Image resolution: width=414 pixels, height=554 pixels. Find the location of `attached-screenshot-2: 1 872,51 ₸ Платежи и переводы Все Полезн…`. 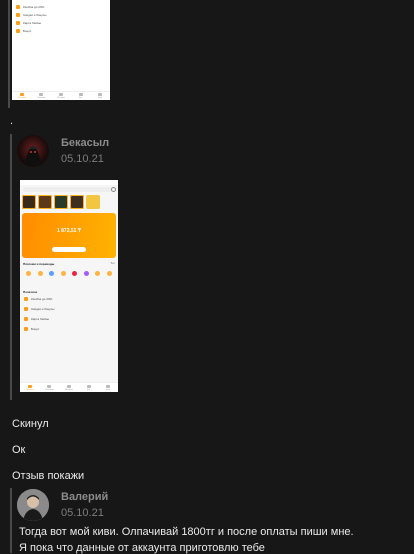

attached-screenshot-2: 1 872,51 ₸ Платежи и переводы Все Полезн… is located at coordinates (69, 286).